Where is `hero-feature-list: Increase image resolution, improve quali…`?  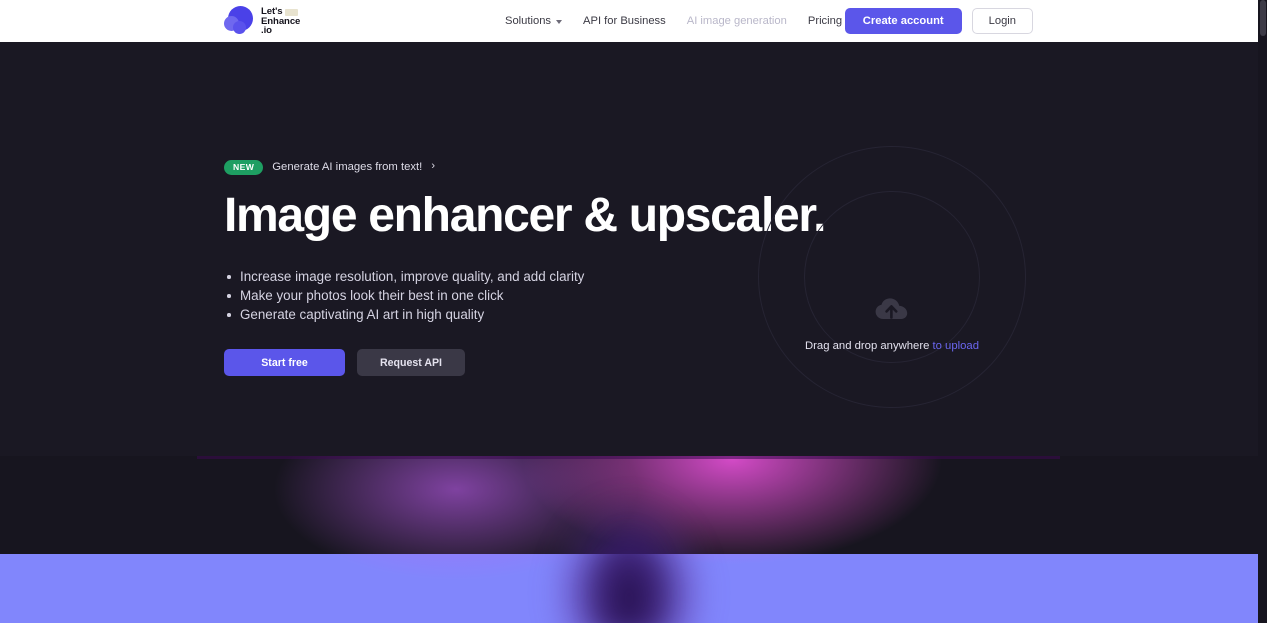 hero-feature-list: Increase image resolution, improve quali… is located at coordinates (484, 295).